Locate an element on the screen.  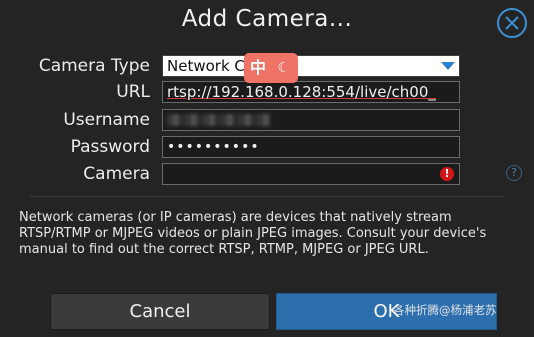
username-input is located at coordinates (311, 120).